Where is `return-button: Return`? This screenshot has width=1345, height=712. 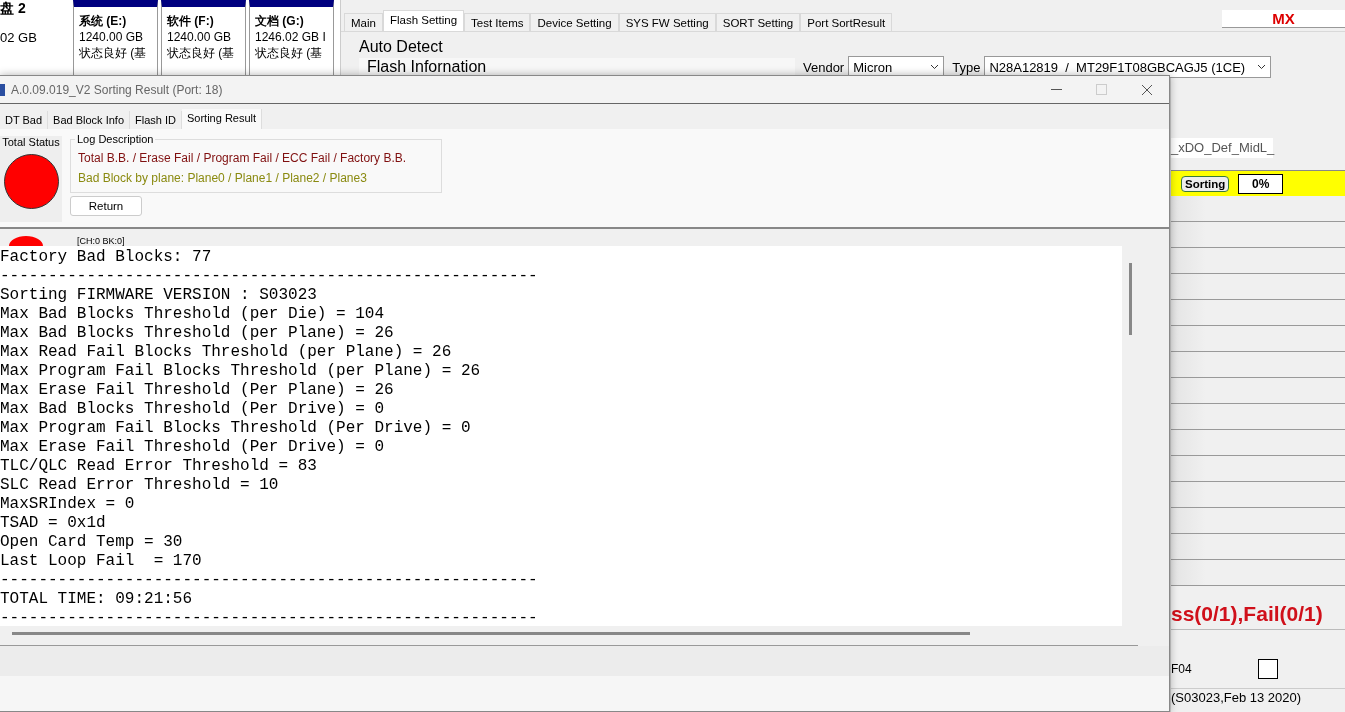 return-button: Return is located at coordinates (106, 206).